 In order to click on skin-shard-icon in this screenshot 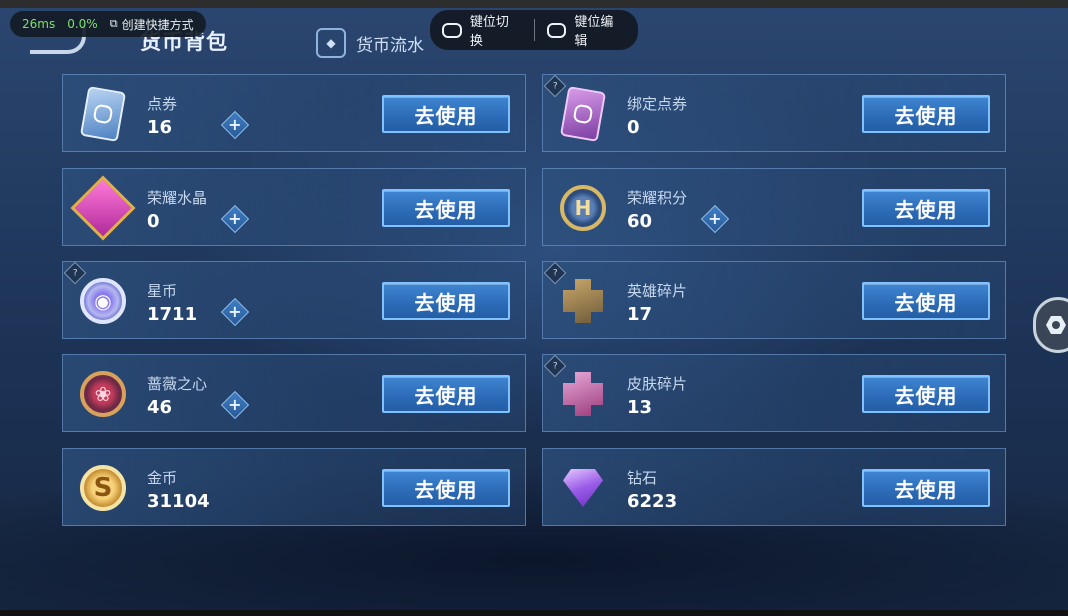, I will do `click(583, 394)`.